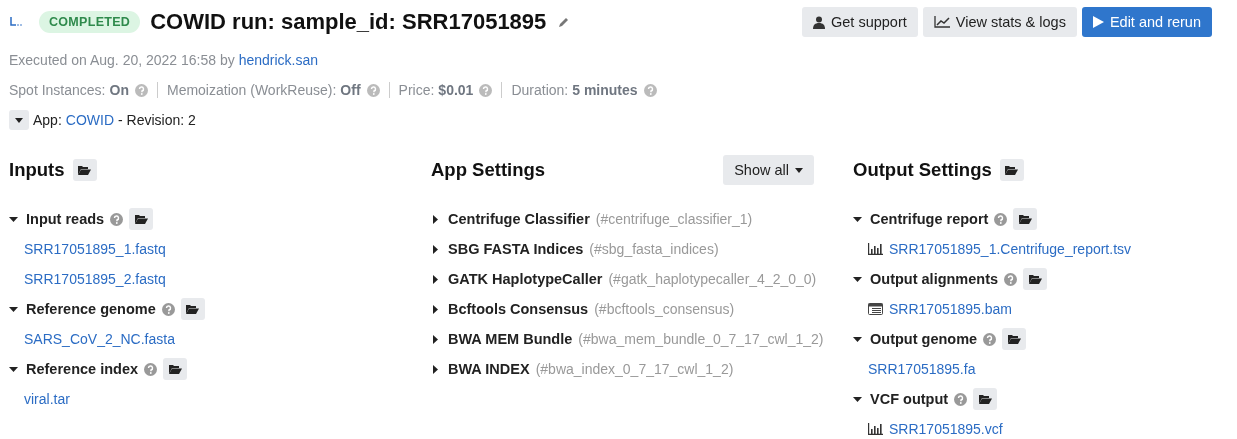 The image size is (1237, 439). I want to click on user-link: hendrick.san, so click(278, 60).